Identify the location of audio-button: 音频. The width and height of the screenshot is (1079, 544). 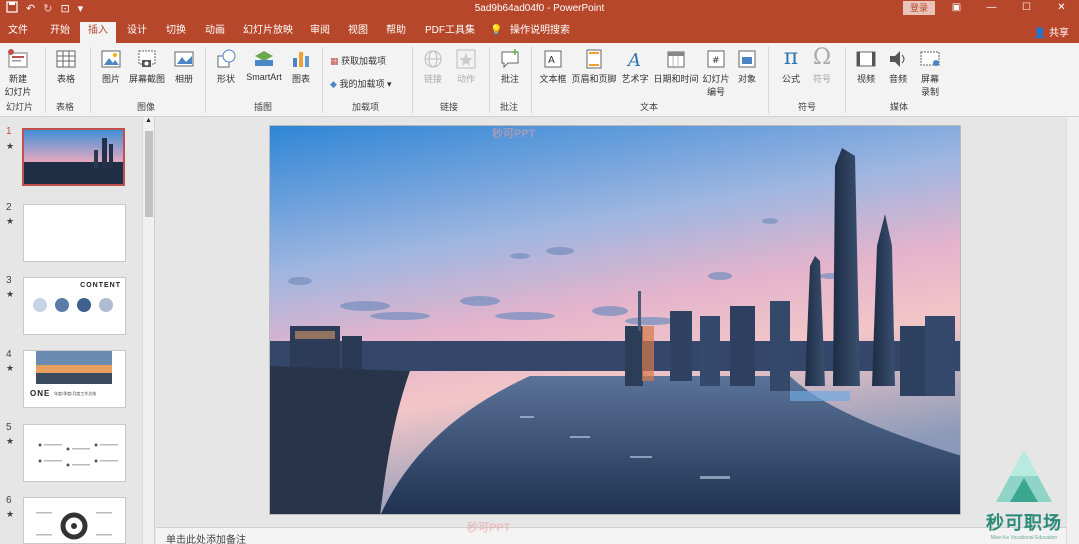
(898, 66).